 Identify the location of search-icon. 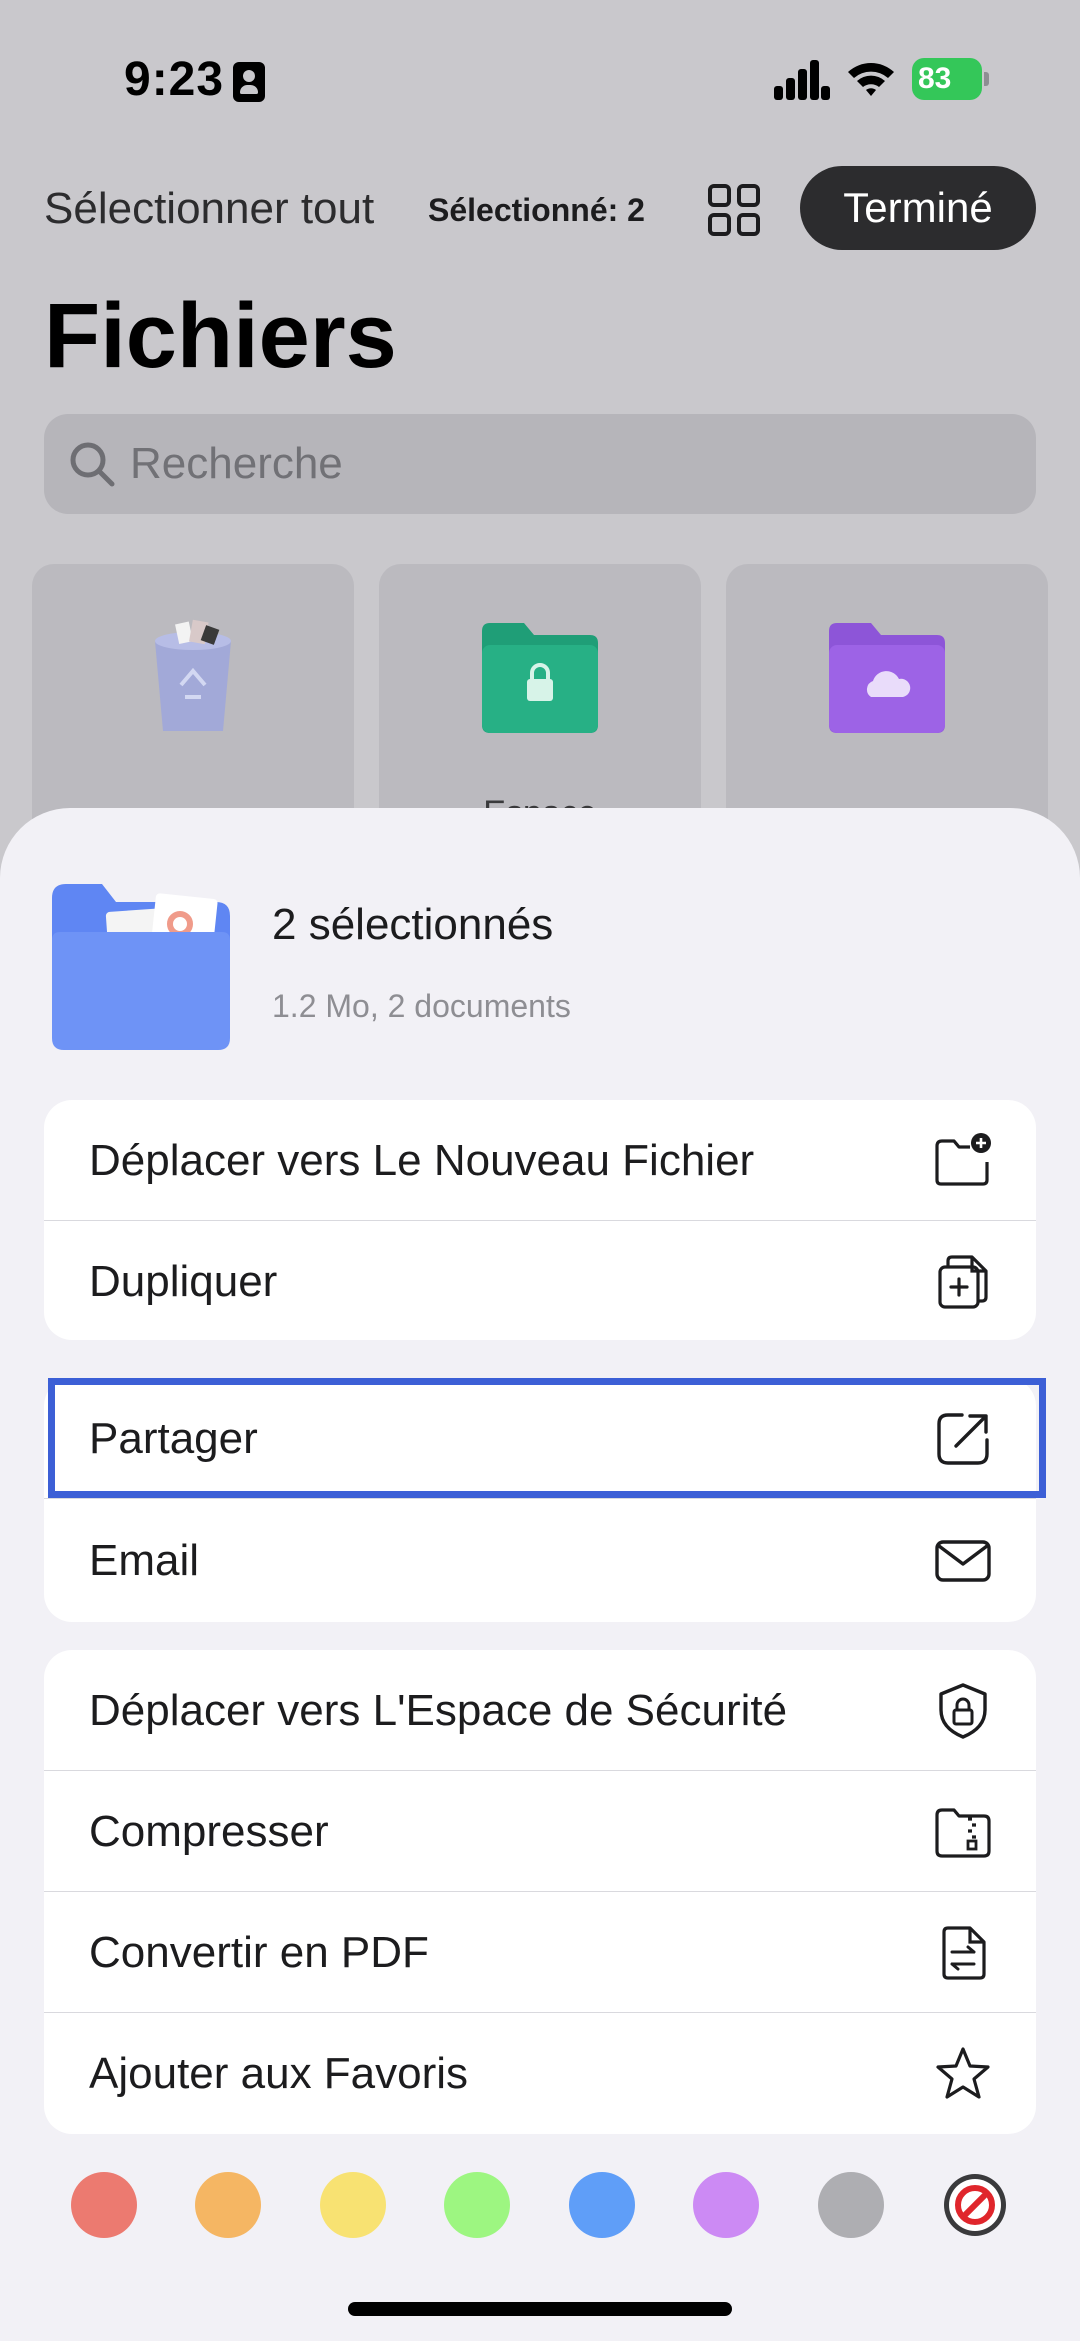
(92, 464).